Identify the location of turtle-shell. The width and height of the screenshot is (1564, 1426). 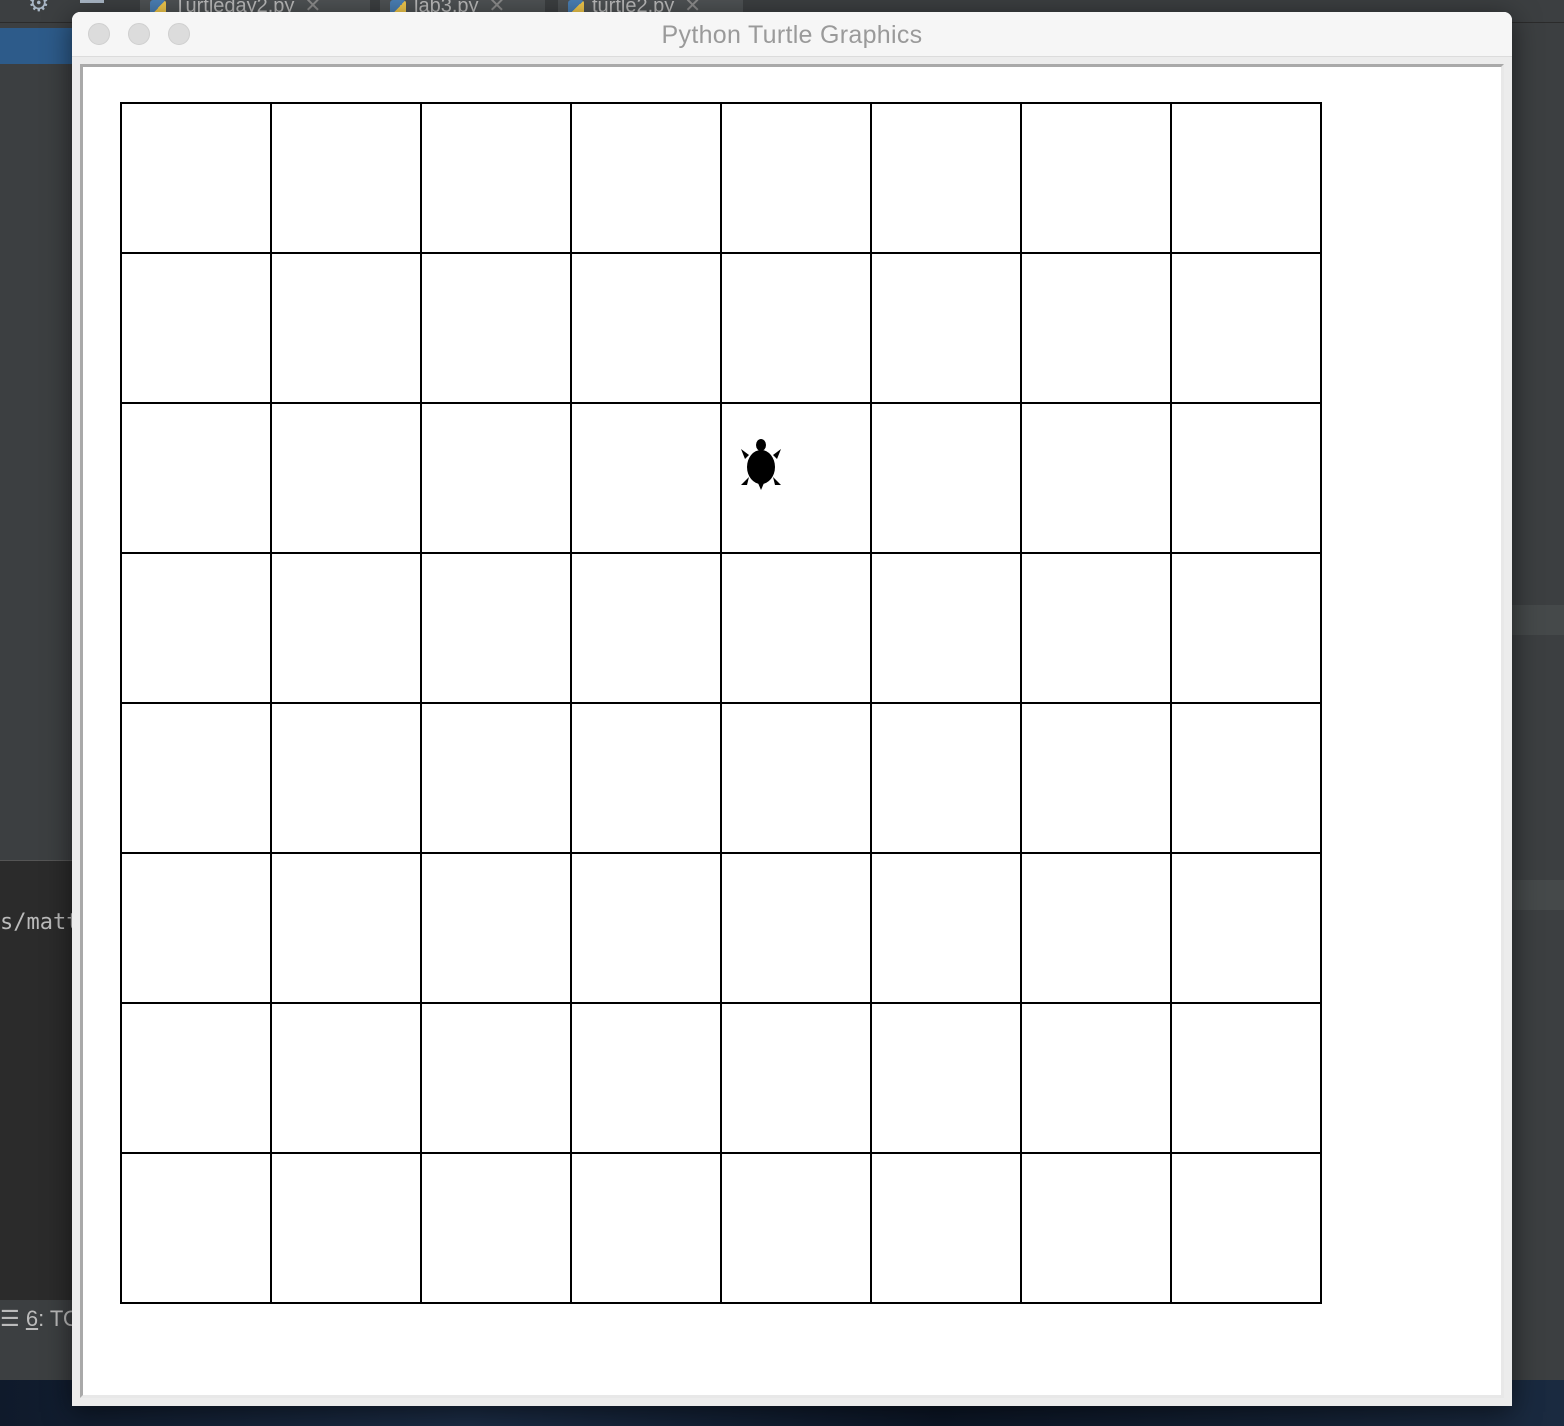
(761, 467).